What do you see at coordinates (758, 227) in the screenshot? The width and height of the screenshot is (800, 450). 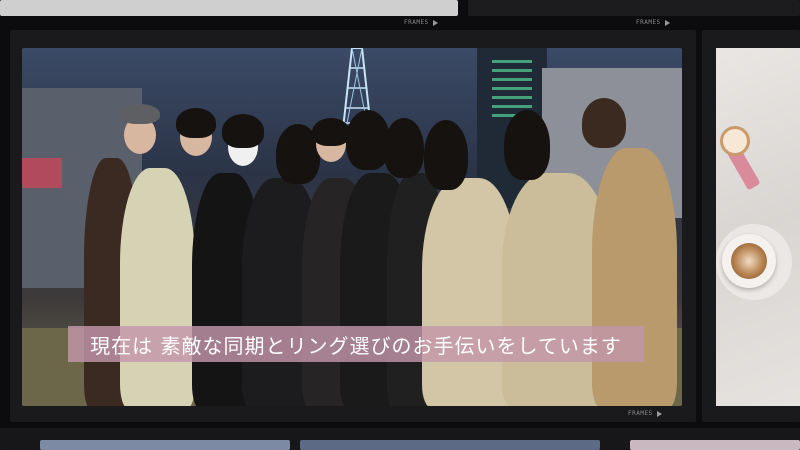 I see `coffee-photo` at bounding box center [758, 227].